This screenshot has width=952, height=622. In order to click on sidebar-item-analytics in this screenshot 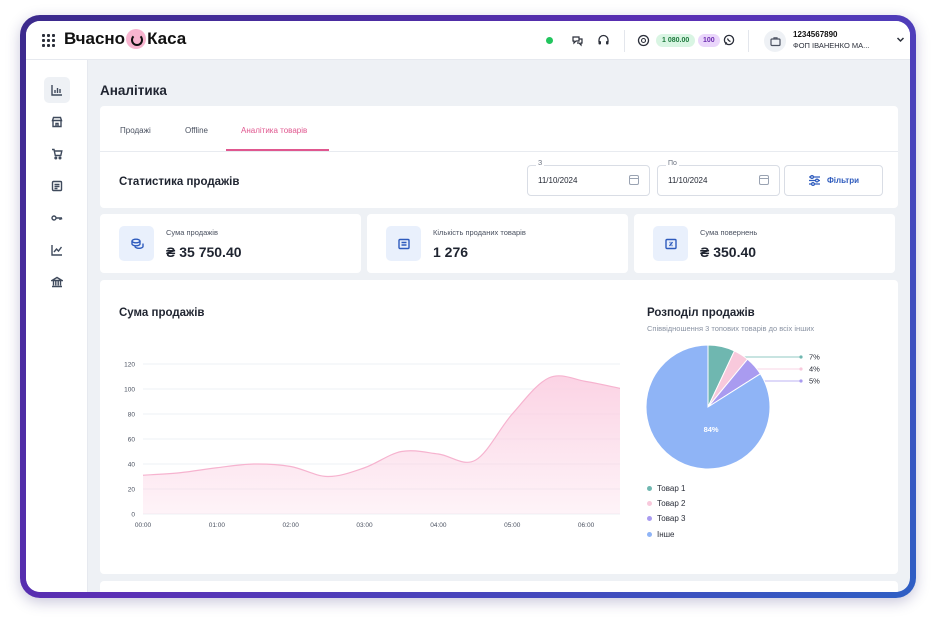, I will do `click(57, 90)`.